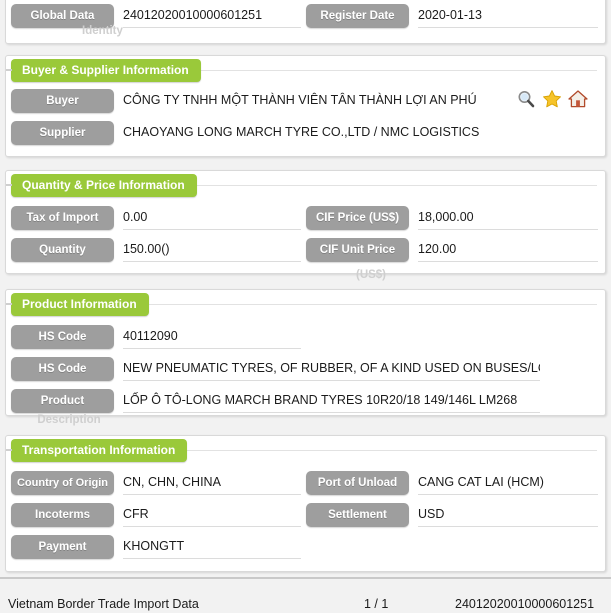 This screenshot has width=611, height=613. Describe the element at coordinates (212, 218) in the screenshot. I see `tax-of-import-value: 0.00` at that location.